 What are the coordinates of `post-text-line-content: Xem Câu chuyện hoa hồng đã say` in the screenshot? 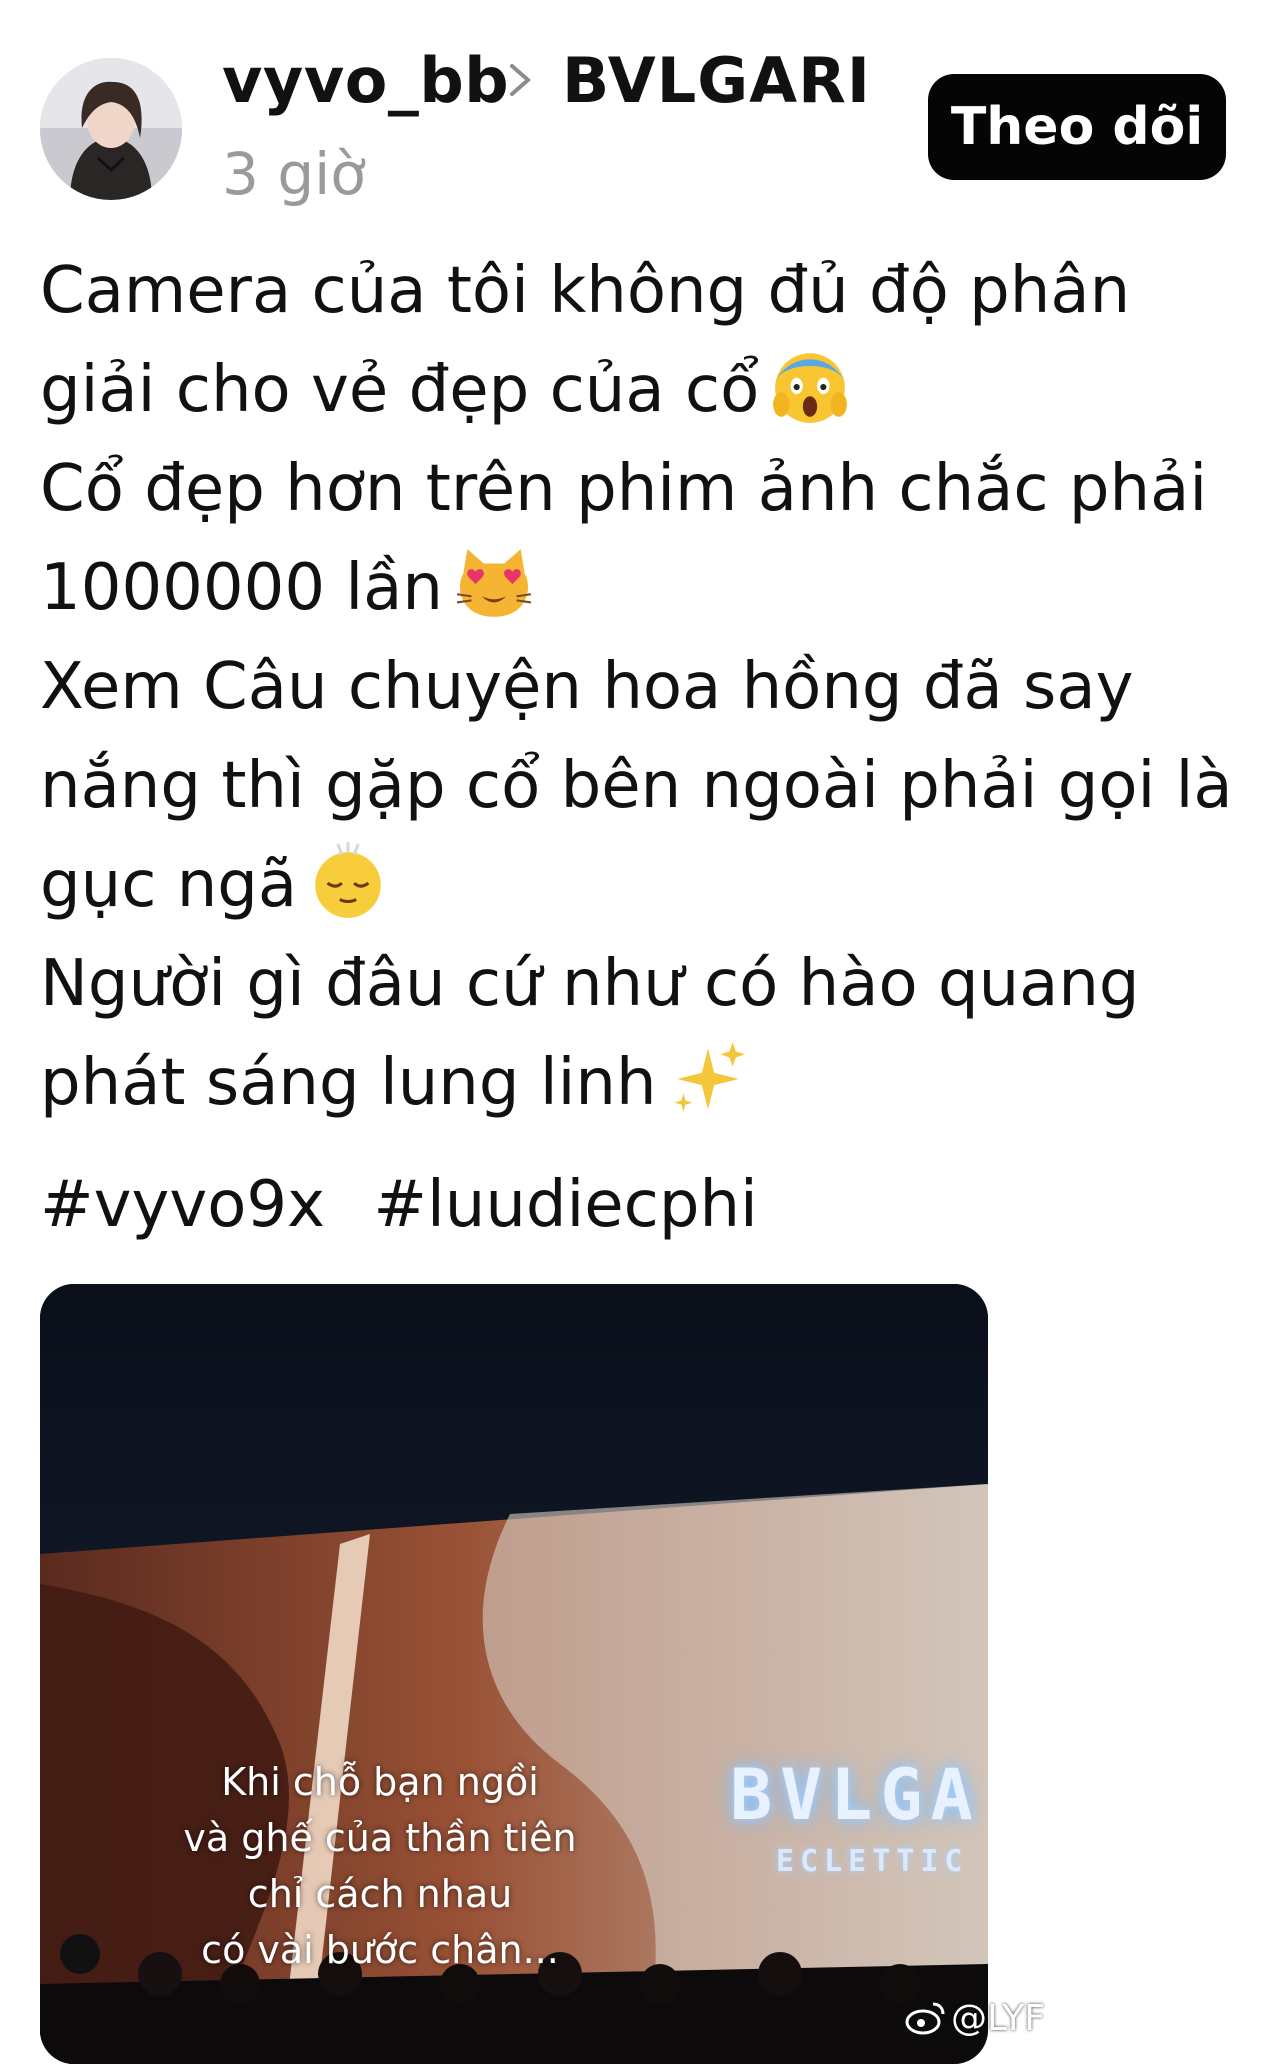 It's located at (587, 687).